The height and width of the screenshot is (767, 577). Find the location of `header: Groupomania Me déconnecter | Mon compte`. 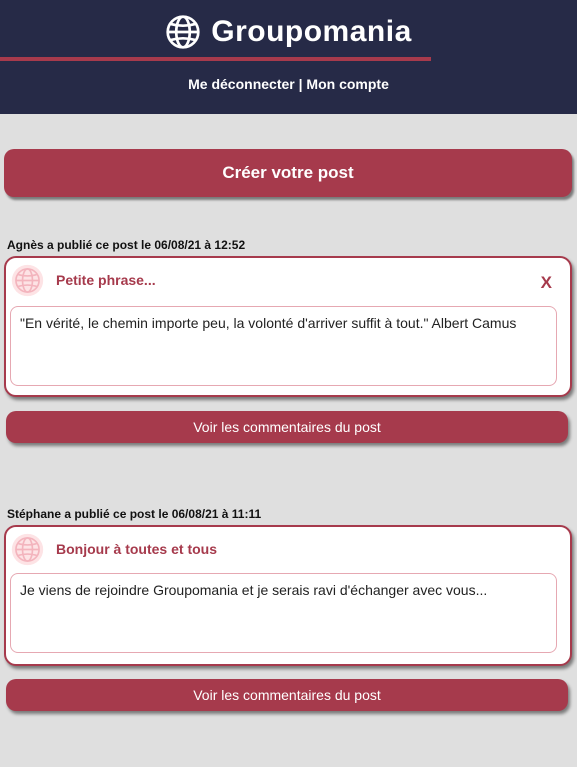

header: Groupomania Me déconnecter | Mon compte is located at coordinates (288, 57).